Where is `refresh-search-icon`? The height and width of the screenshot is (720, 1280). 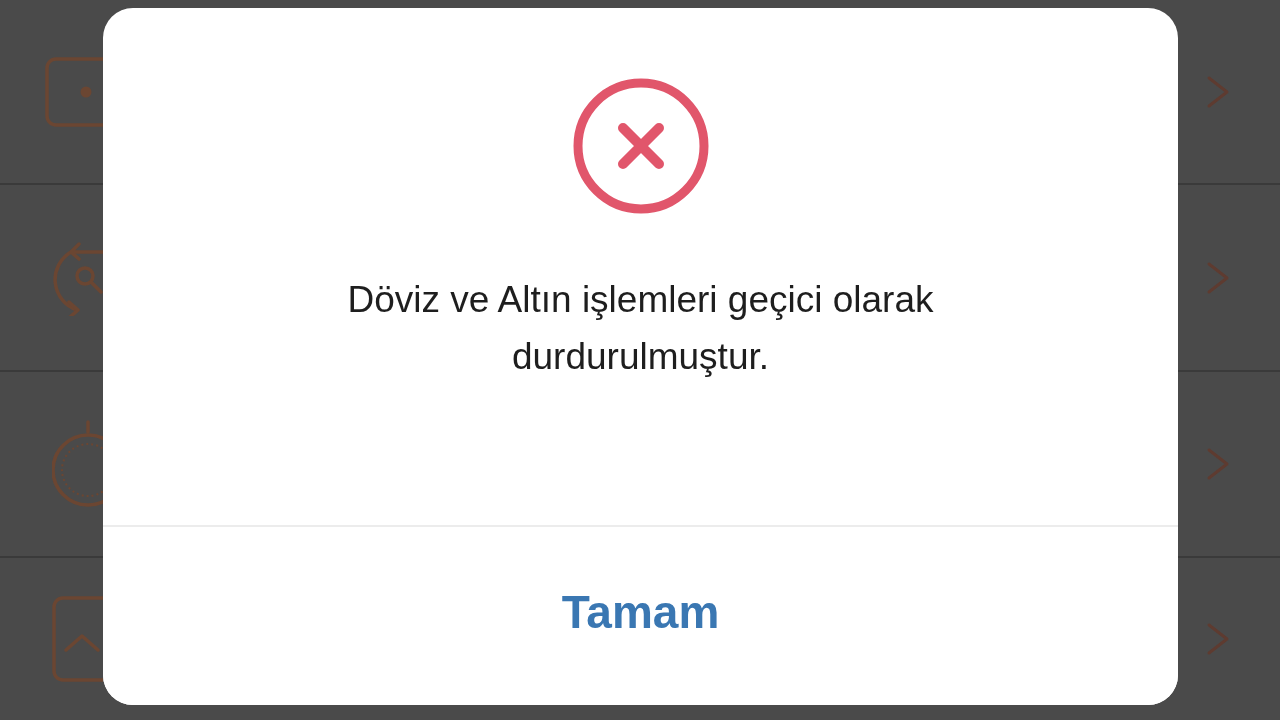
refresh-search-icon is located at coordinates (77, 277).